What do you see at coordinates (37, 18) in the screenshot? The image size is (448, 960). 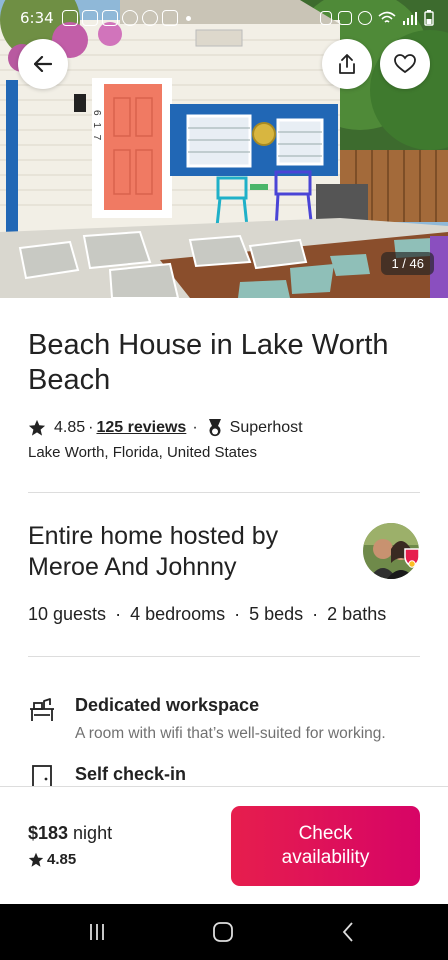 I see `status-time: 6:34` at bounding box center [37, 18].